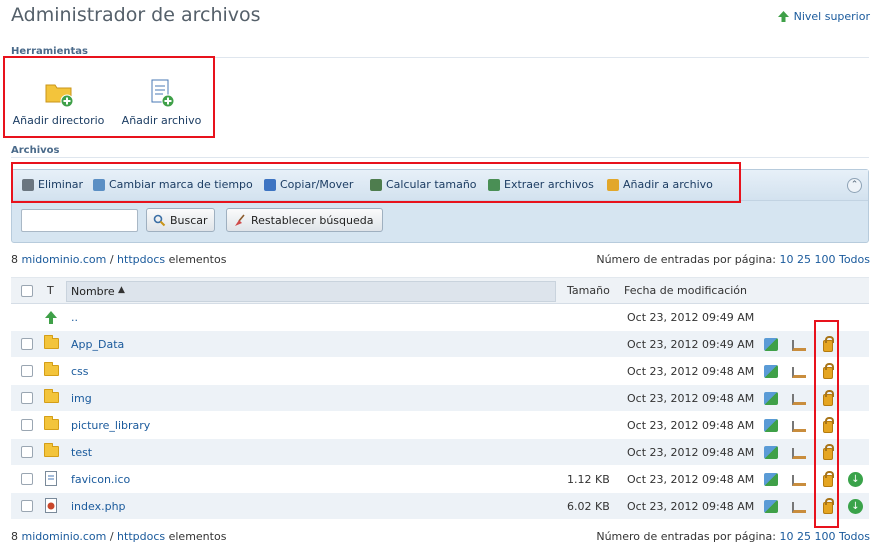 The height and width of the screenshot is (554, 889). What do you see at coordinates (50, 290) in the screenshot?
I see `type-column-header: T` at bounding box center [50, 290].